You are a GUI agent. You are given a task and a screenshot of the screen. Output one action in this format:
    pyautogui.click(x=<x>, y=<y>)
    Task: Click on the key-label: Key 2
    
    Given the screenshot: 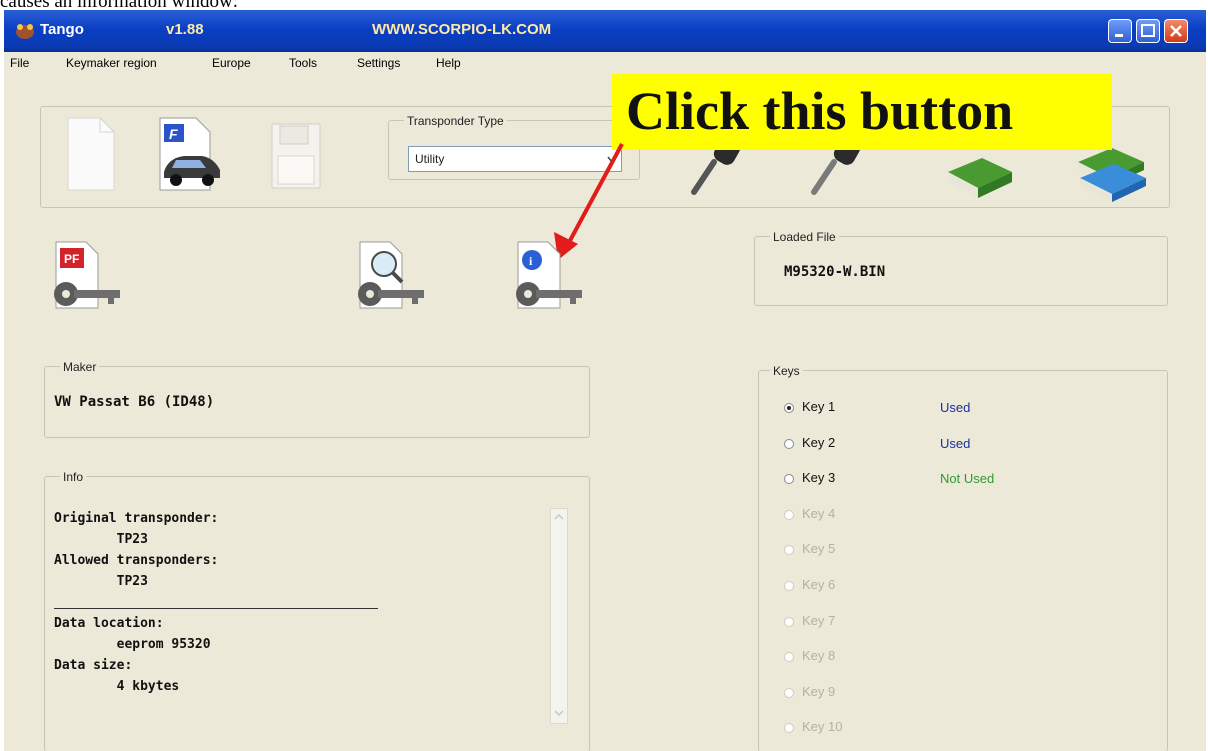 What is the action you would take?
    pyautogui.click(x=819, y=442)
    